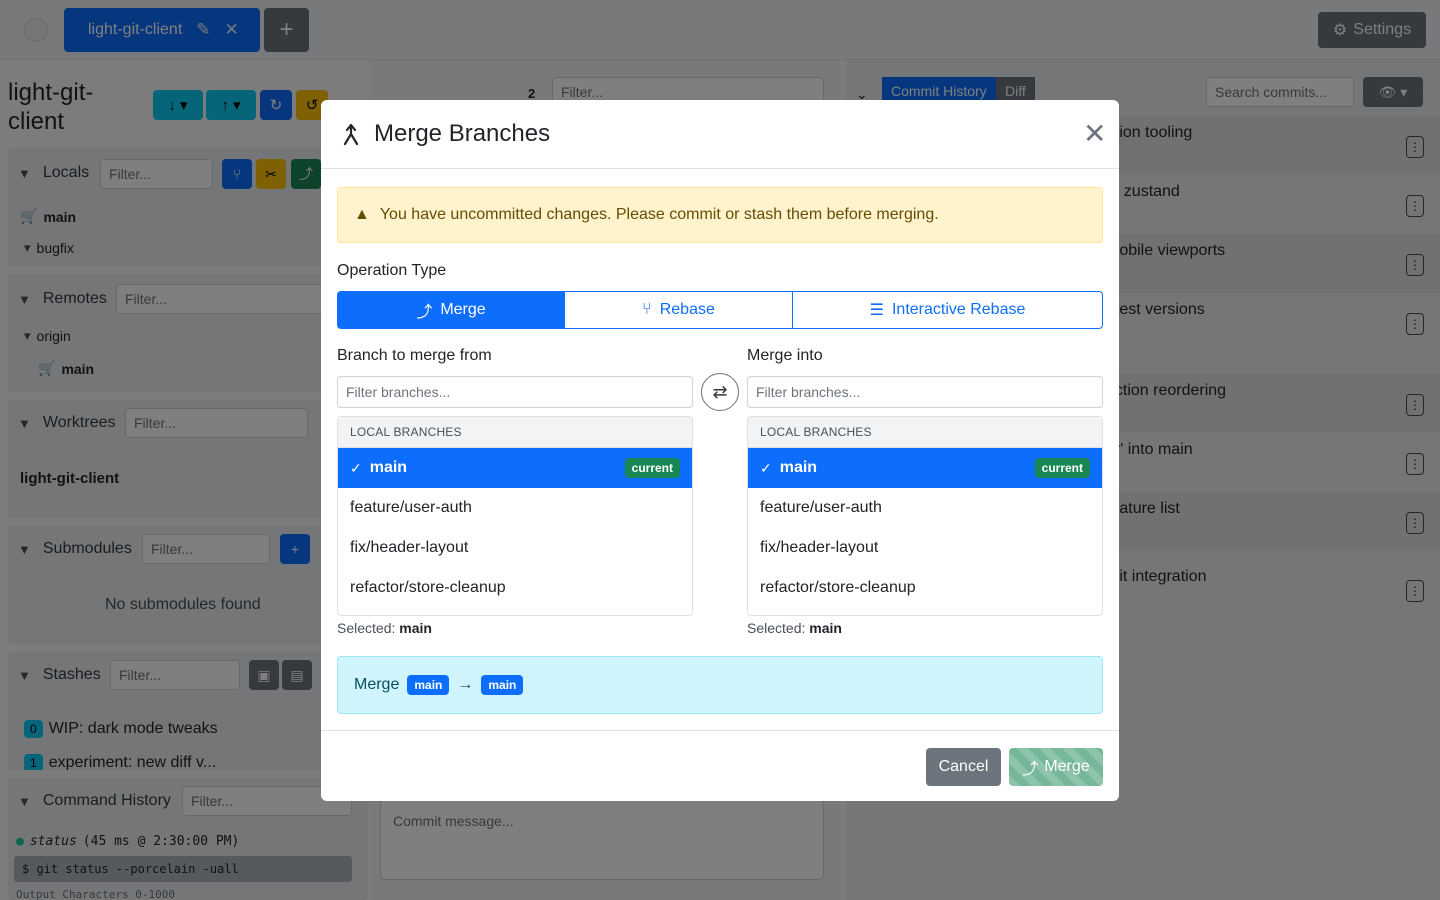 The height and width of the screenshot is (900, 1440). Describe the element at coordinates (925, 548) in the screenshot. I see `into-branch-item: fix/header-layout` at that location.